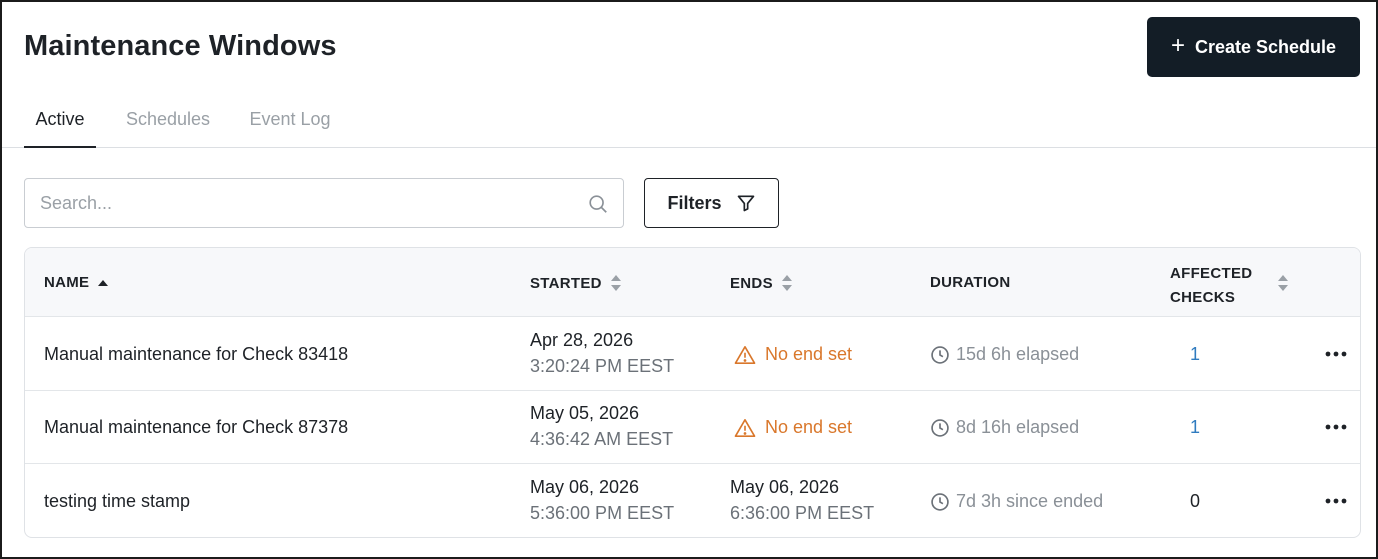  Describe the element at coordinates (196, 427) in the screenshot. I see `row-name: Manual maintenance for Check 87378` at that location.